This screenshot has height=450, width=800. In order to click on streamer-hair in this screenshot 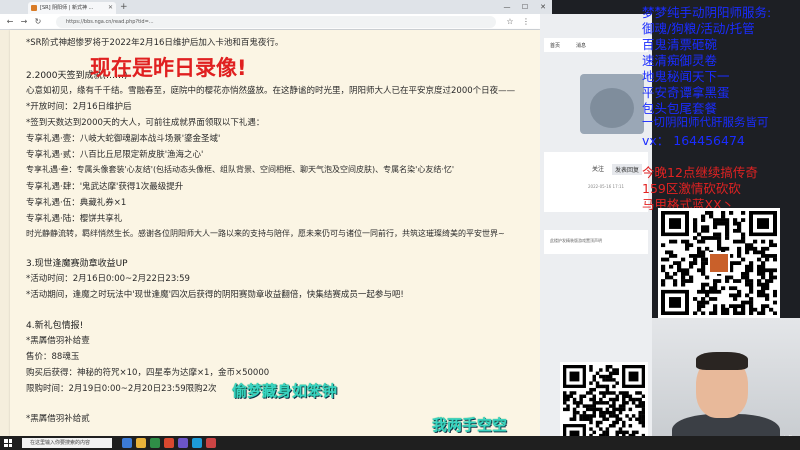, I will do `click(722, 361)`.